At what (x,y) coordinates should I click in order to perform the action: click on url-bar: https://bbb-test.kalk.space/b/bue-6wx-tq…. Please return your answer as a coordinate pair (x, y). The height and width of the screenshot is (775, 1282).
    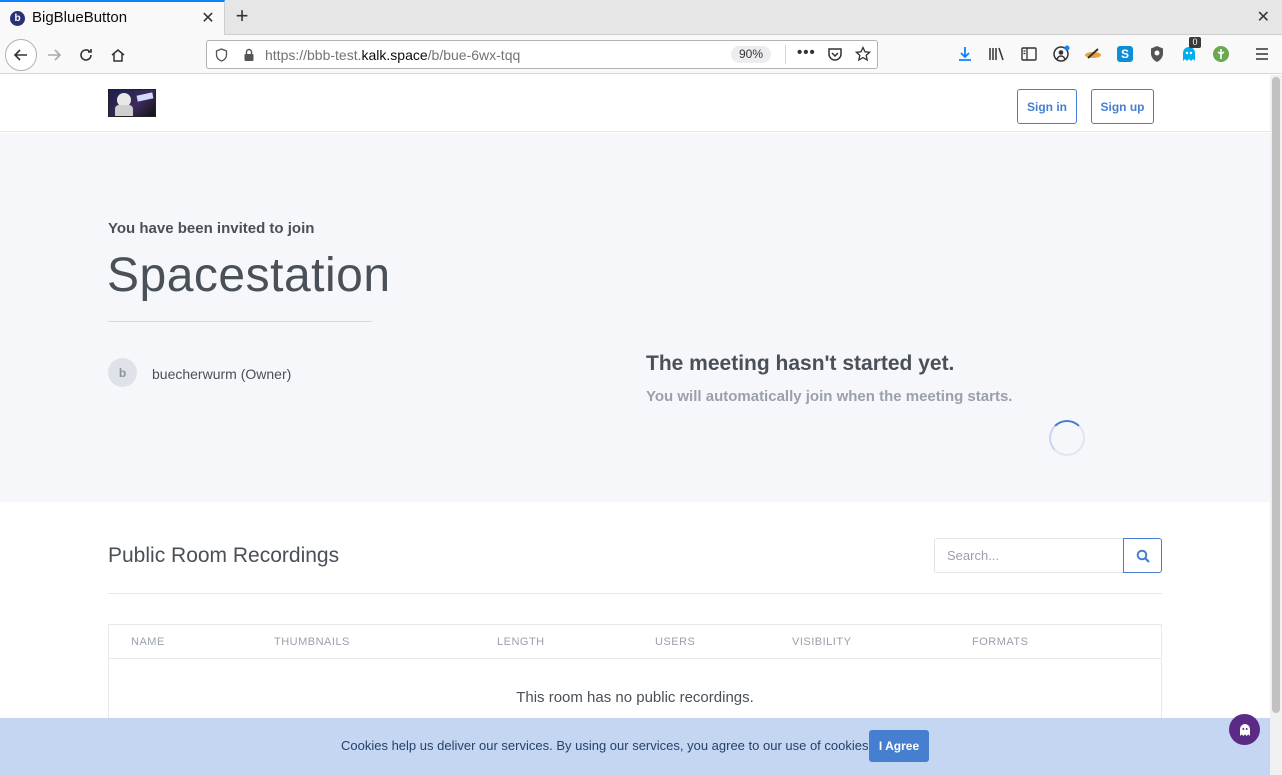
    Looking at the image, I should click on (542, 54).